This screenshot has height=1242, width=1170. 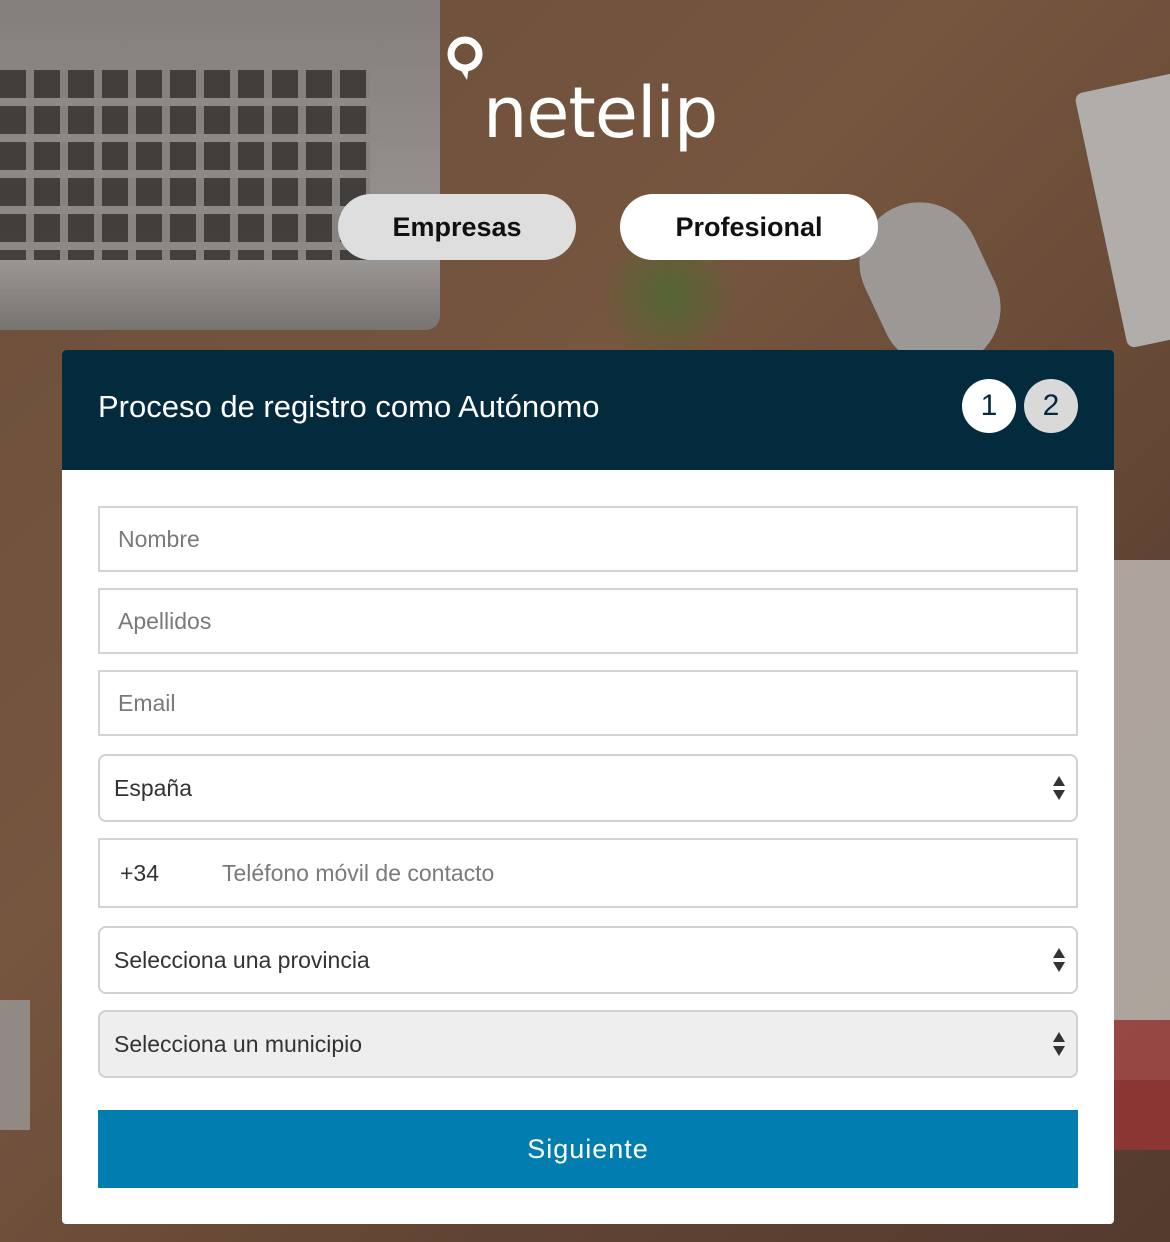 I want to click on tab-profesional: Profesional, so click(x=749, y=227).